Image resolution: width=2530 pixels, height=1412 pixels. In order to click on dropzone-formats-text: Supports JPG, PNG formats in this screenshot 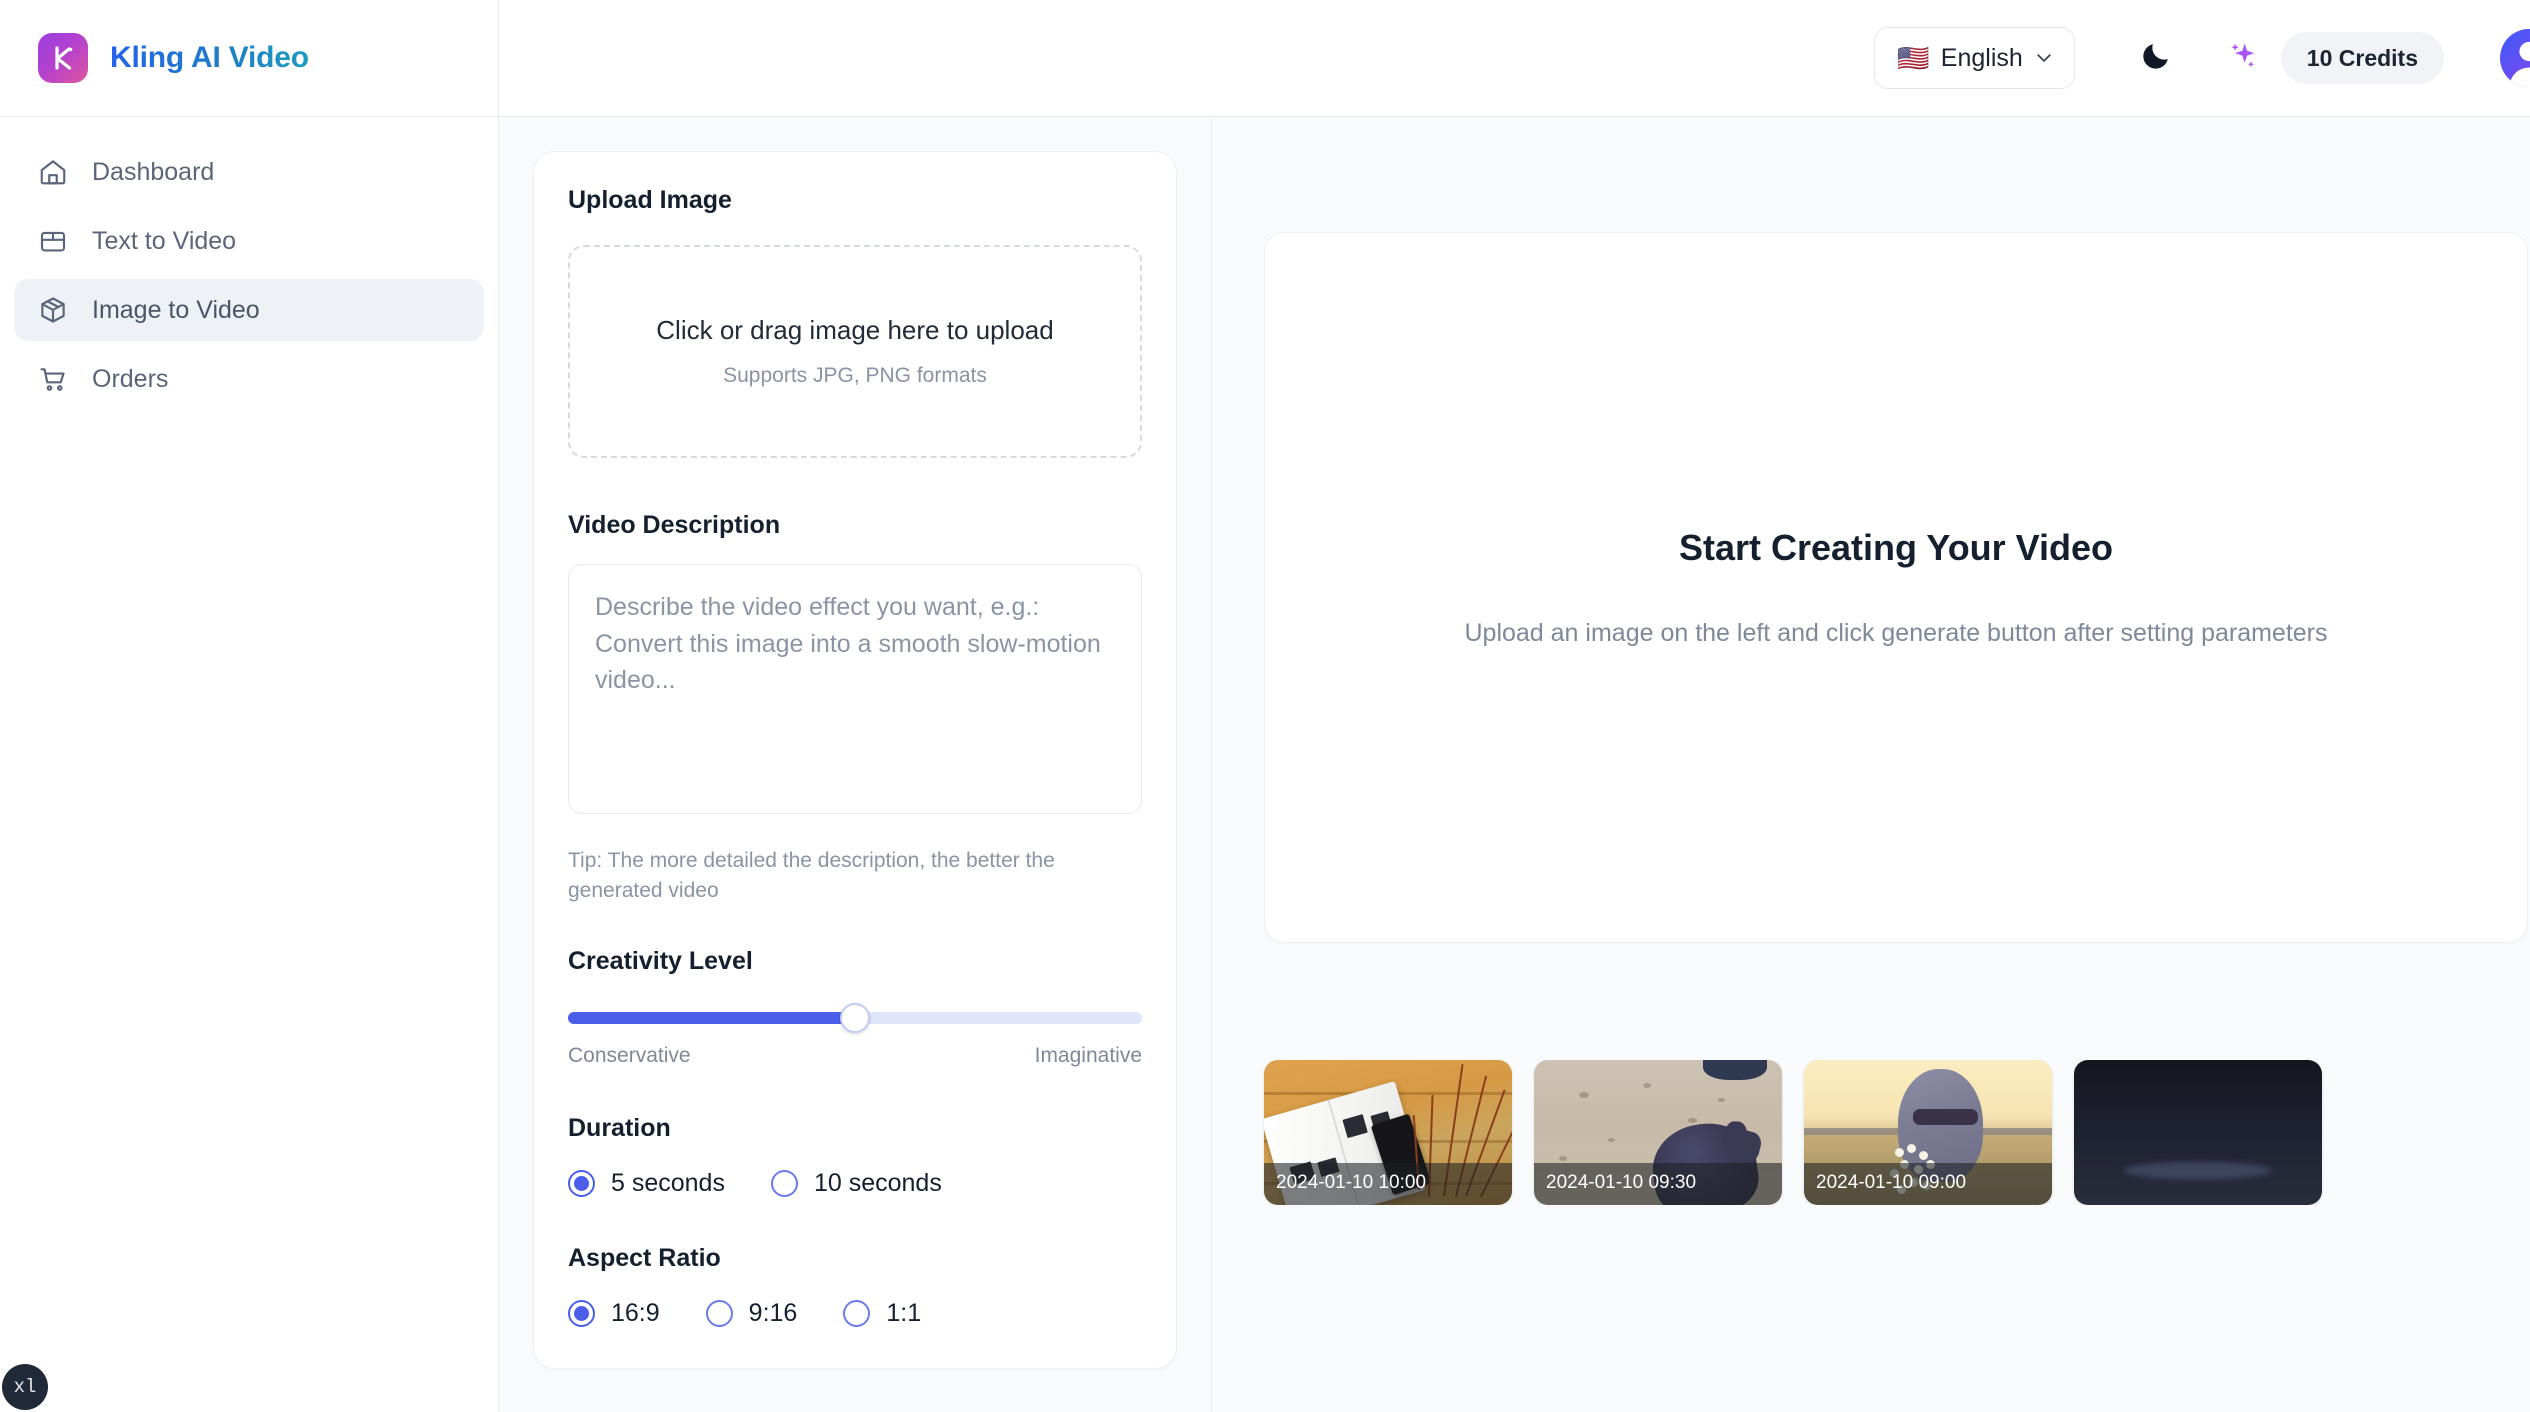, I will do `click(855, 375)`.